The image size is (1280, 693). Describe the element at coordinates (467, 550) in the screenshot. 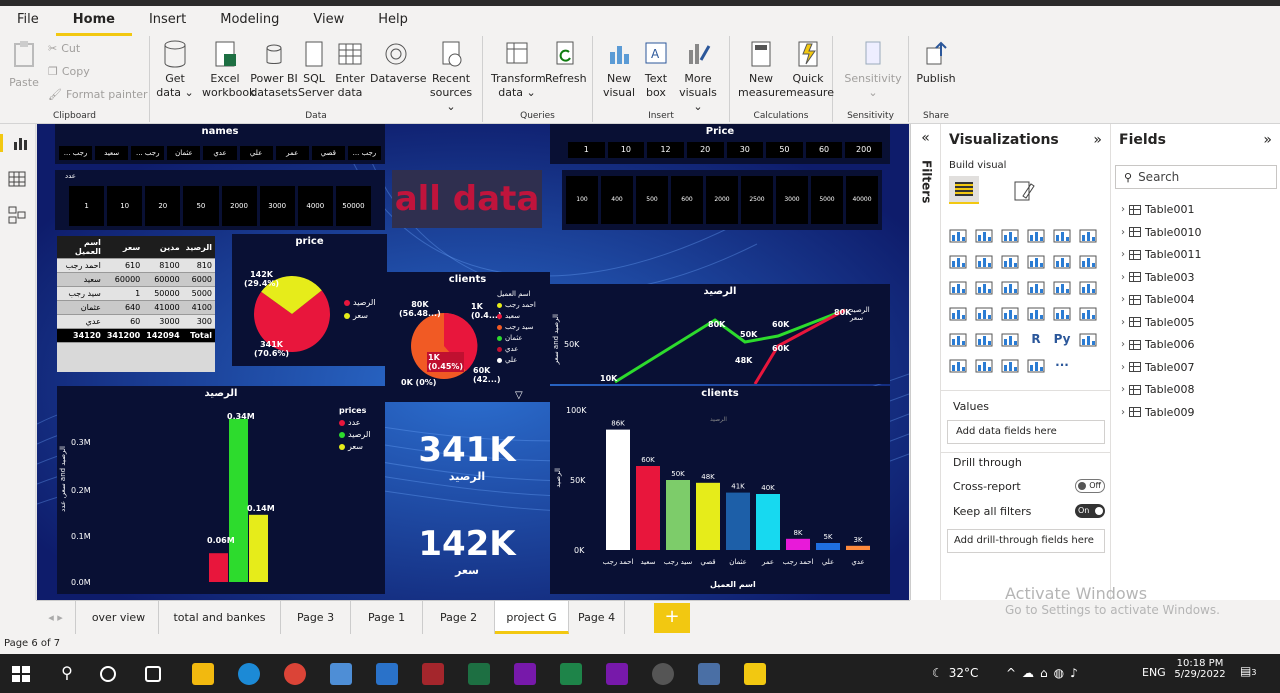

I see `price-card: 142K سعر` at that location.